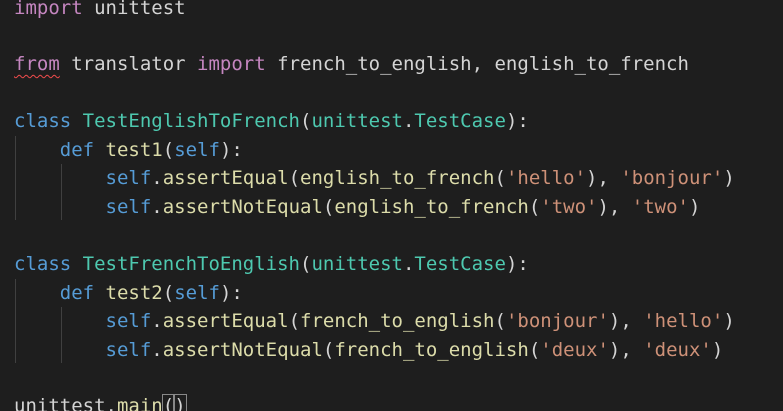 The image size is (783, 411). Describe the element at coordinates (134, 9) in the screenshot. I see `module-name: unittest` at that location.